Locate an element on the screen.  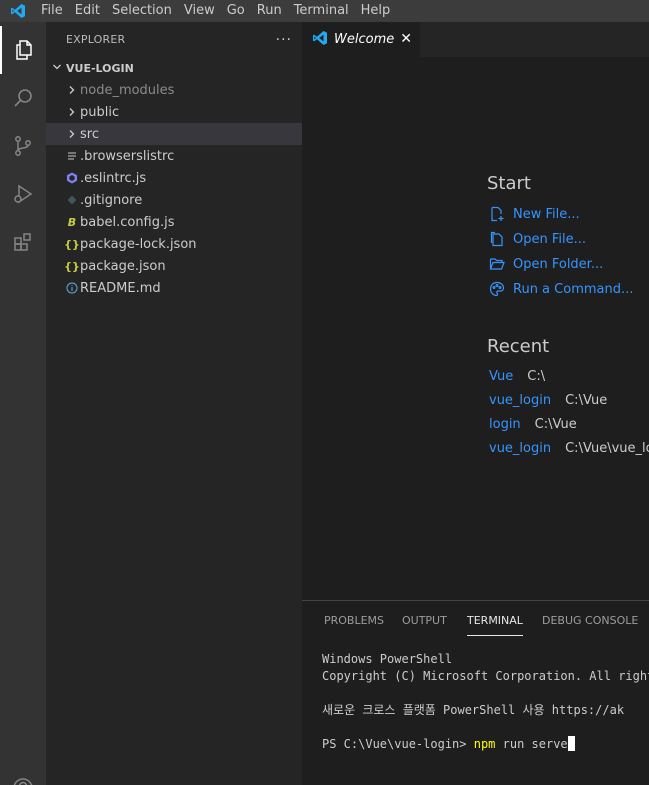
tab-debug-console: DEBUG CONSOLE is located at coordinates (590, 620).